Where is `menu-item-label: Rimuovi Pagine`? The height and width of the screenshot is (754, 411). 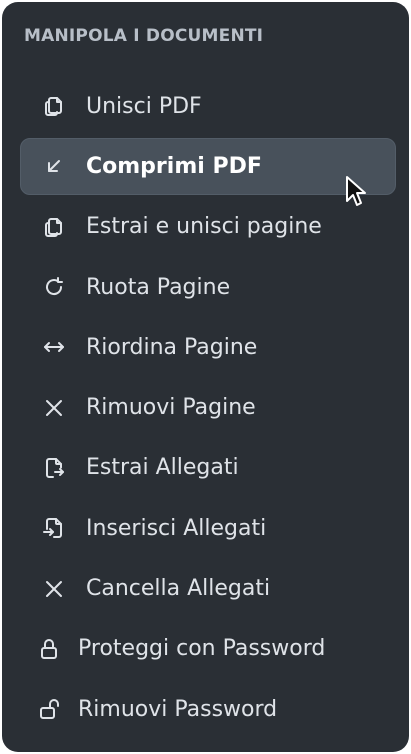 menu-item-label: Rimuovi Pagine is located at coordinates (171, 408).